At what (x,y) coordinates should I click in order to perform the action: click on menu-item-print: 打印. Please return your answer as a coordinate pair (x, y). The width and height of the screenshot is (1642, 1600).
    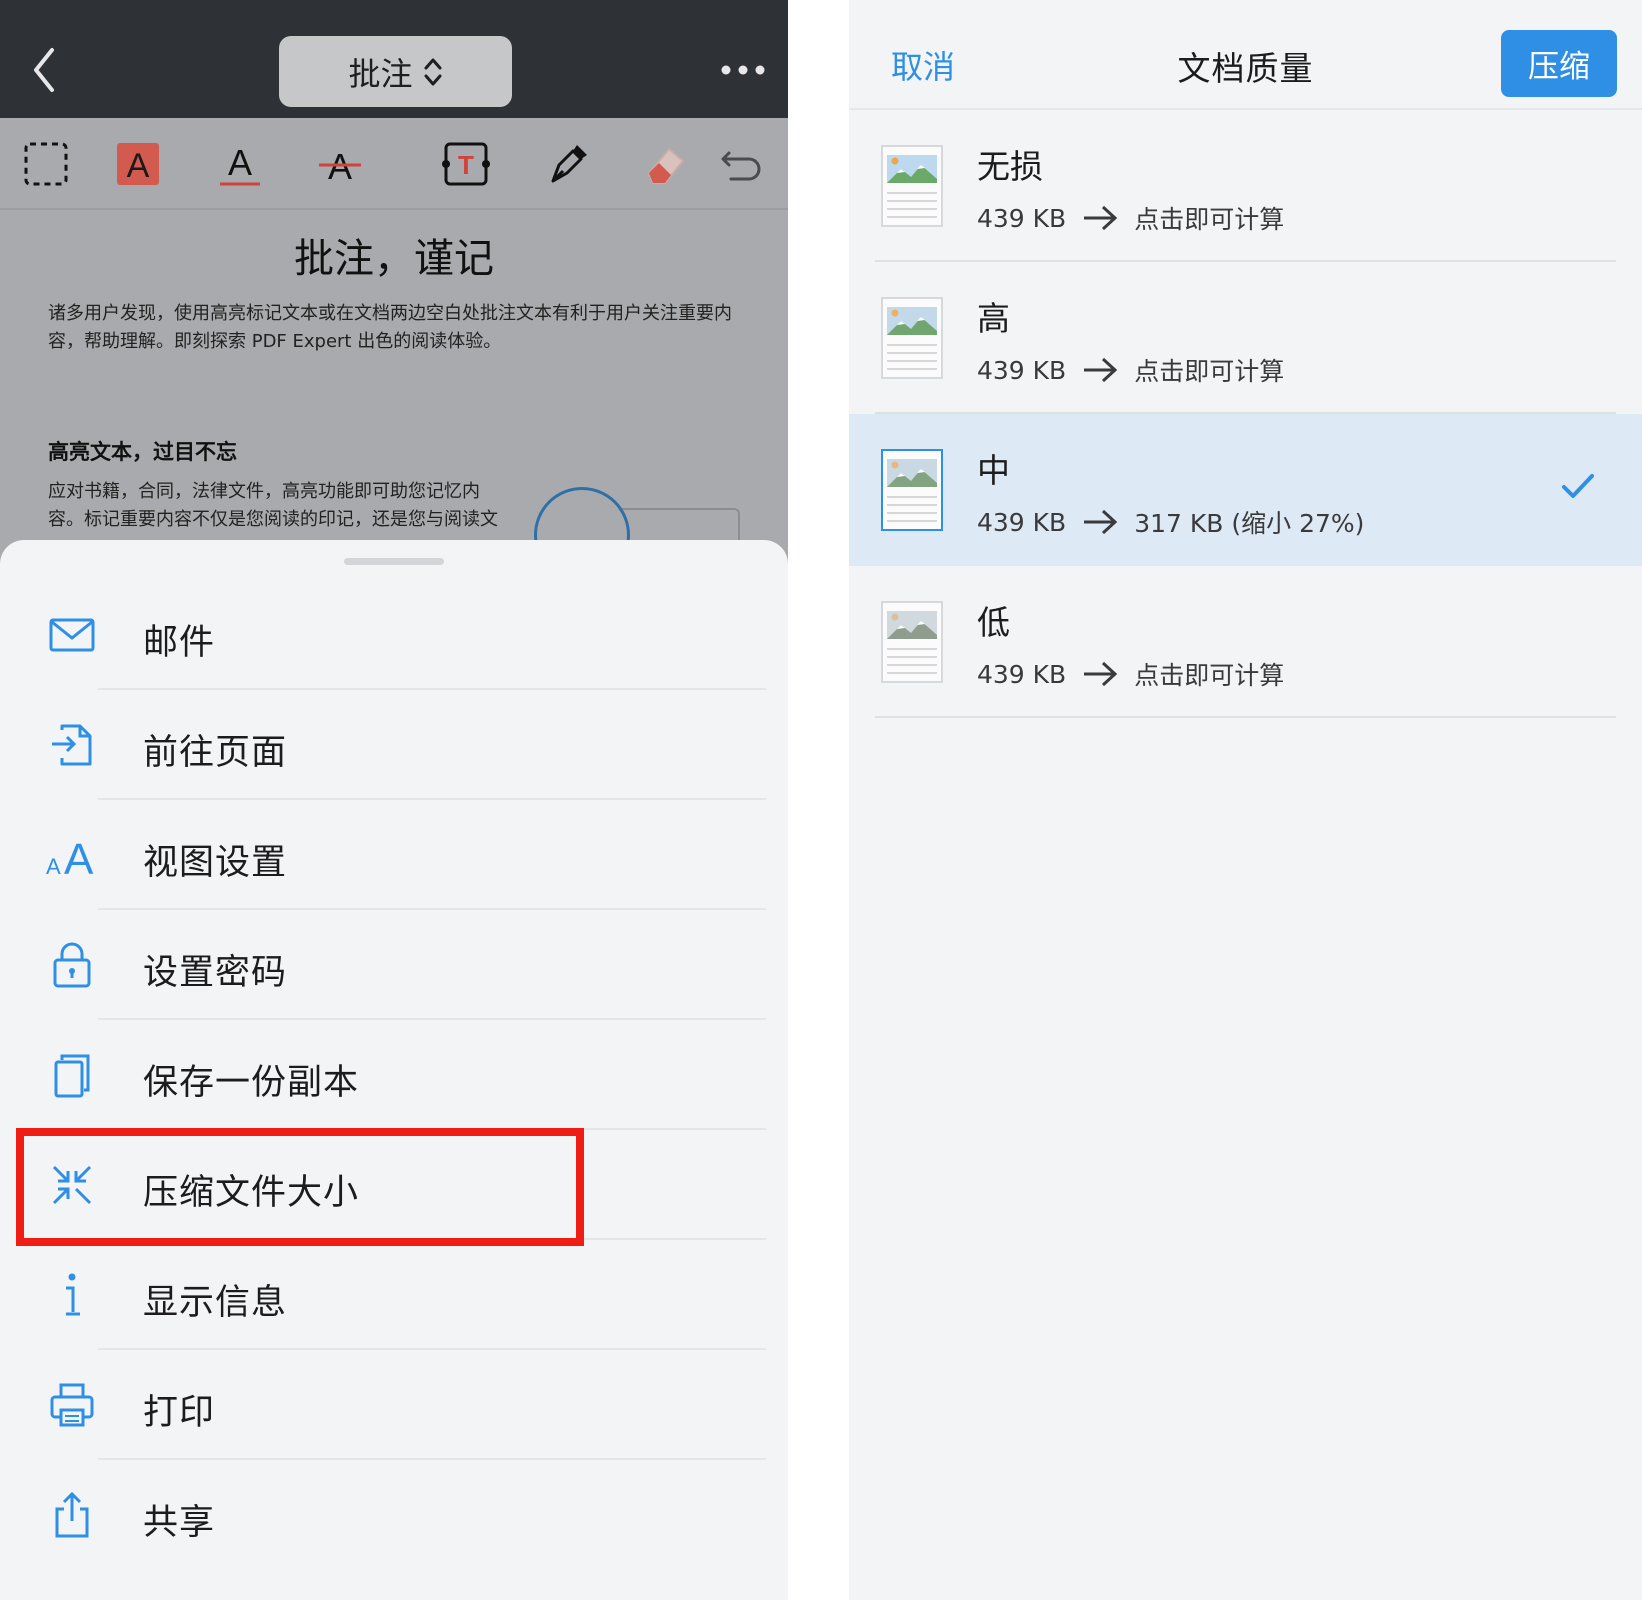
    Looking at the image, I should click on (394, 1405).